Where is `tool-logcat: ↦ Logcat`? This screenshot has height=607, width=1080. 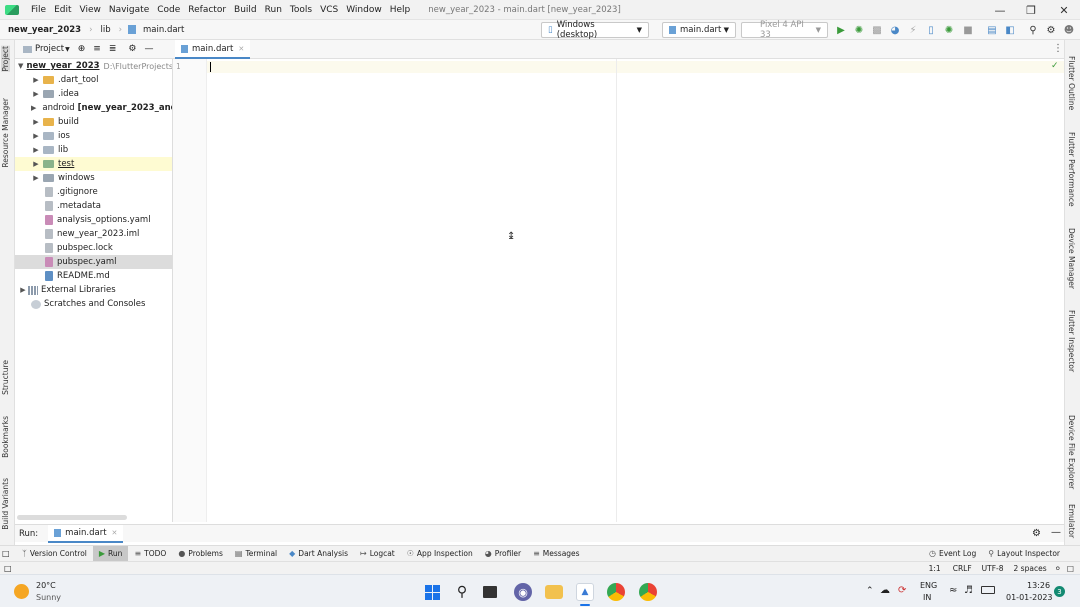
tool-logcat: ↦ Logcat is located at coordinates (377, 554).